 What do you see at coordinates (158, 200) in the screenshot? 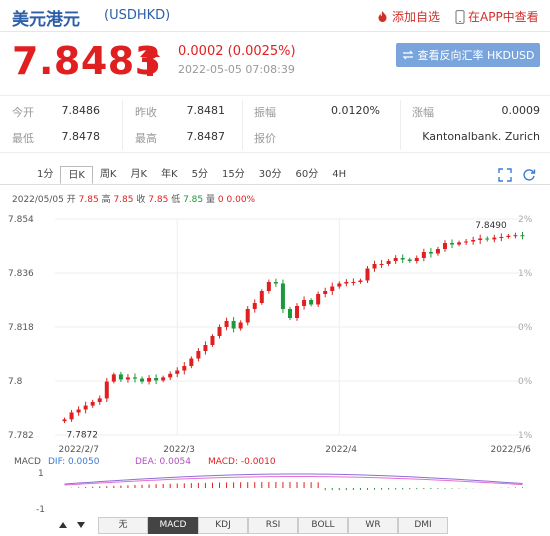
I see `close-value: 7.85` at bounding box center [158, 200].